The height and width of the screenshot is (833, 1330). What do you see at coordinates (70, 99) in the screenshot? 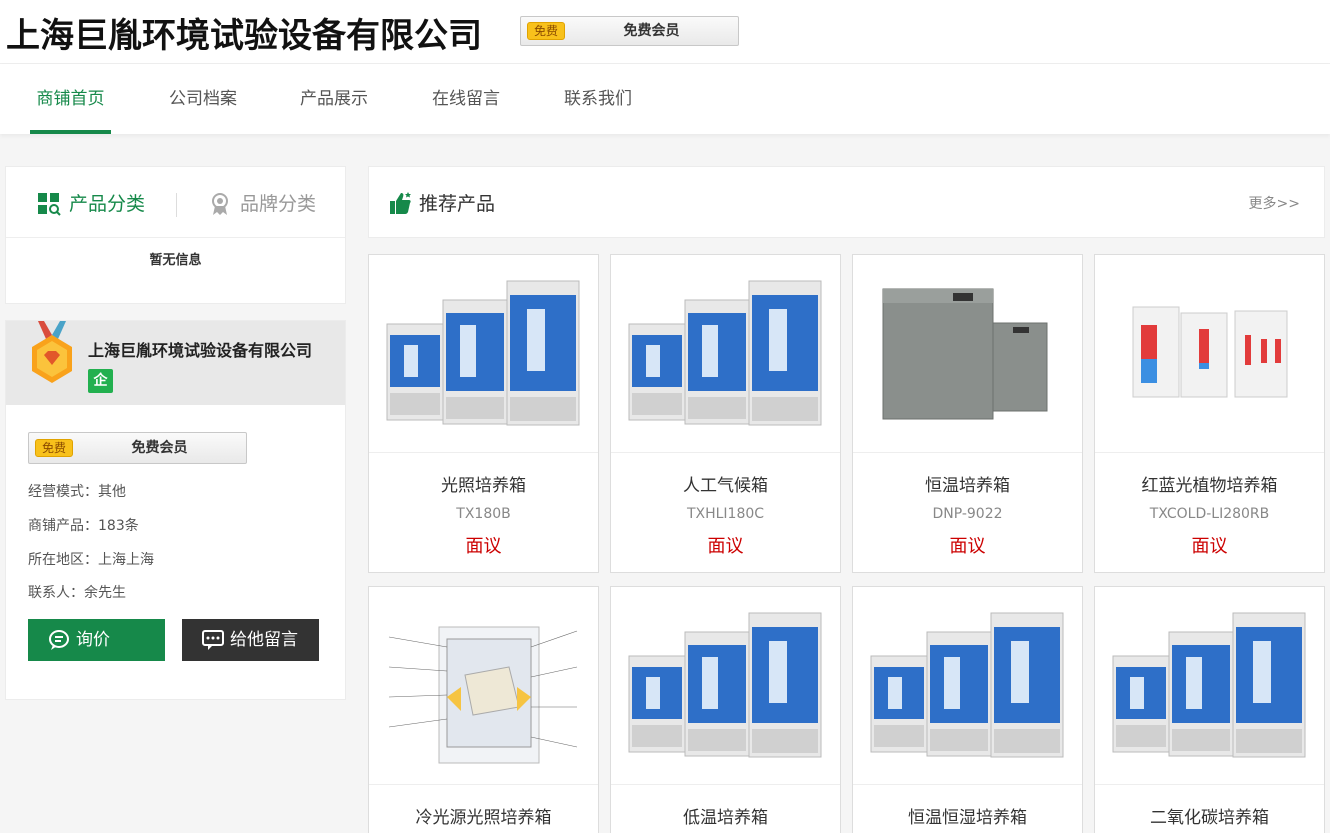
I see `nav-home: 商铺首页` at bounding box center [70, 99].